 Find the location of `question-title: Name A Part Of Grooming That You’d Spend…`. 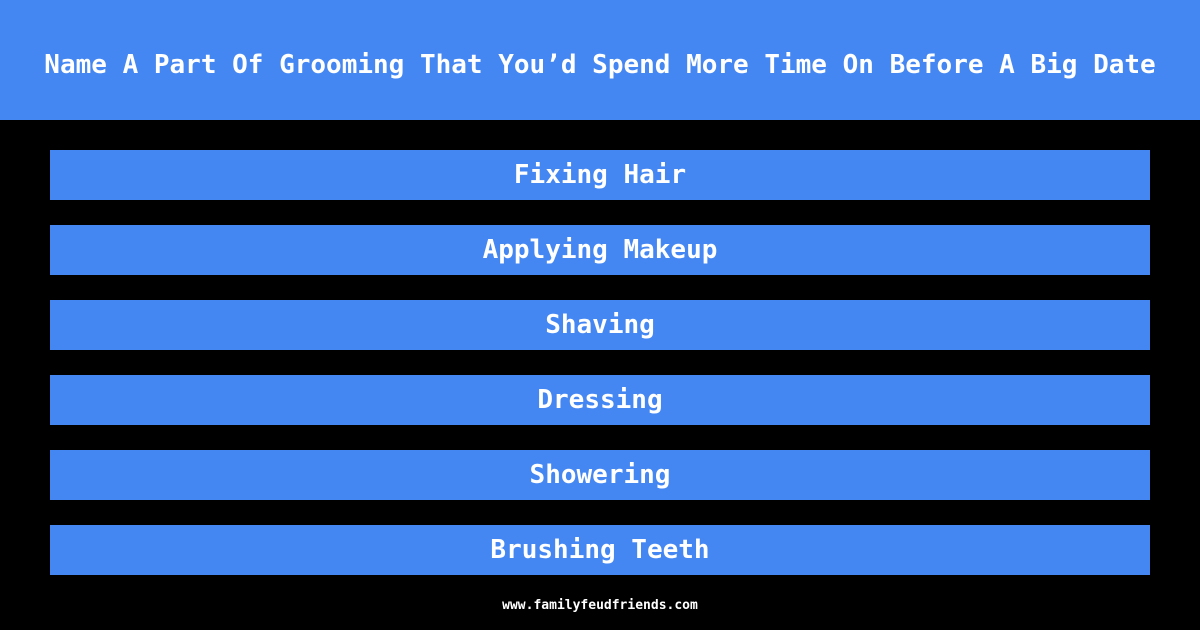

question-title: Name A Part Of Grooming That You’d Spend… is located at coordinates (600, 65).